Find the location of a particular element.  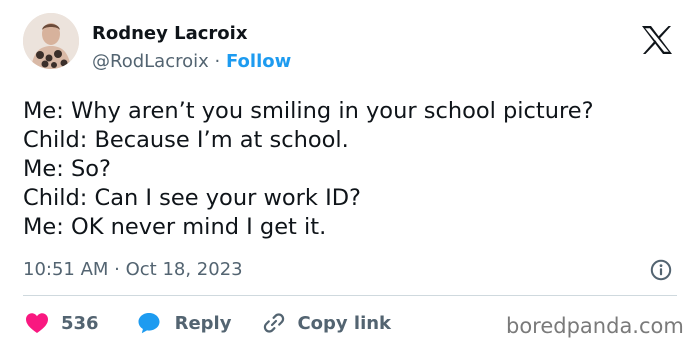

tweet-timestamp: 10:51 AM · Oct 18, 2023 is located at coordinates (133, 270).